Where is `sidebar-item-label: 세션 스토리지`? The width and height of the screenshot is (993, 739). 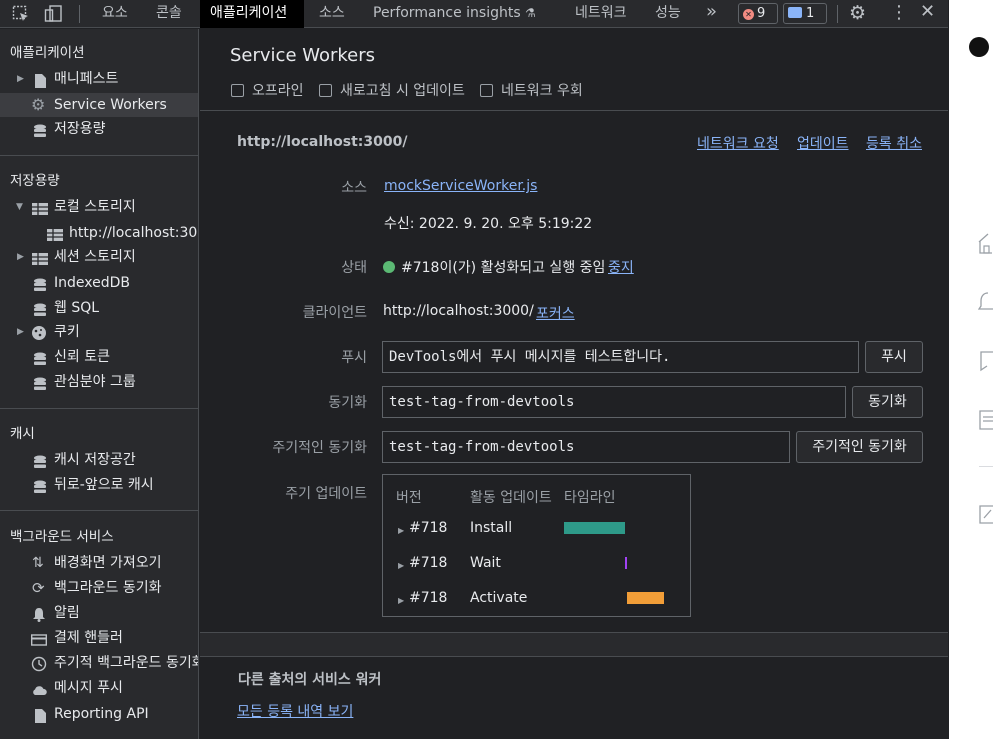 sidebar-item-label: 세션 스토리지 is located at coordinates (95, 257).